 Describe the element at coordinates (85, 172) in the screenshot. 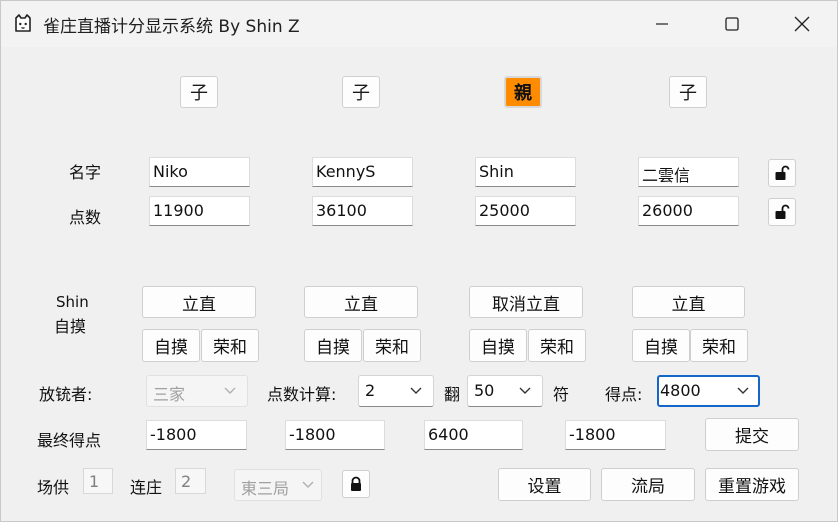

I see `name-label: 名字` at that location.